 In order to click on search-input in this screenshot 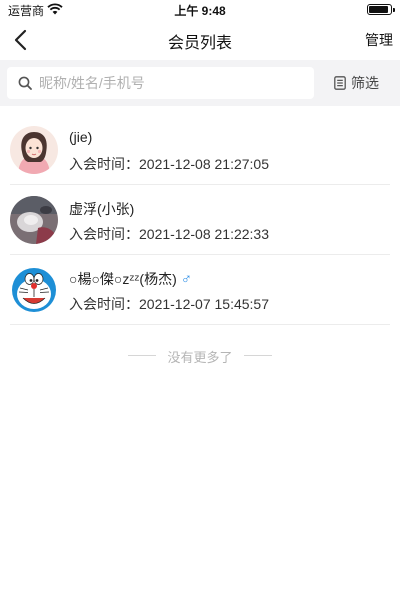, I will do `click(174, 83)`.